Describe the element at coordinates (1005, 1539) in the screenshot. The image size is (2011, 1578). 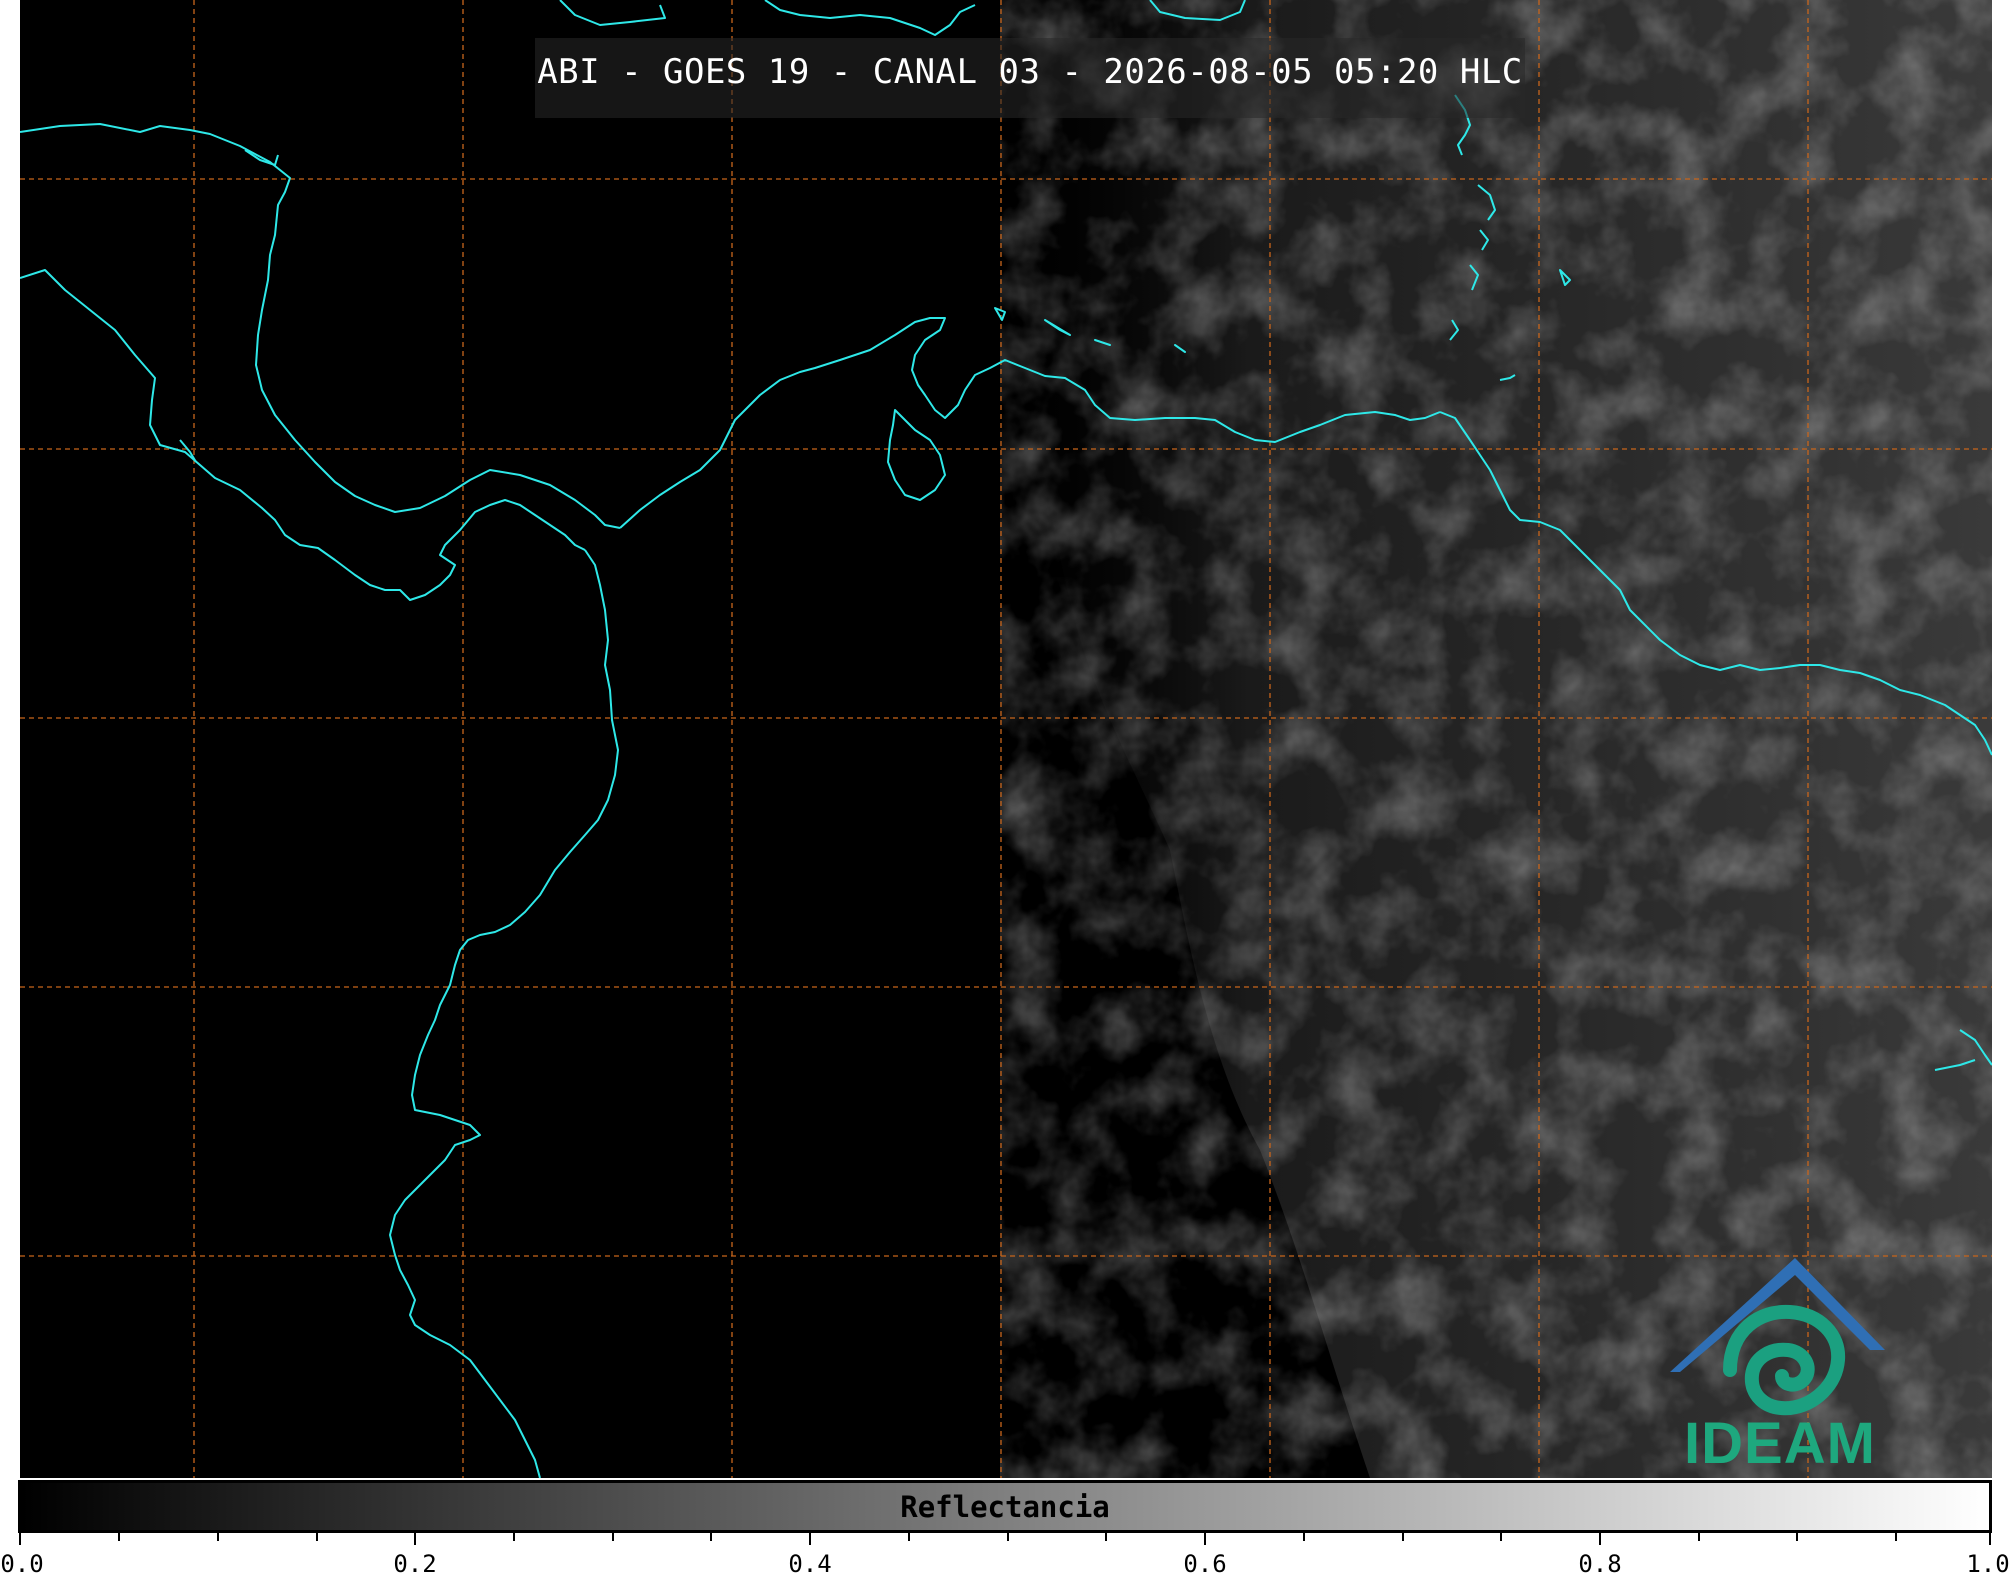
I see `colorbar-ticks` at that location.